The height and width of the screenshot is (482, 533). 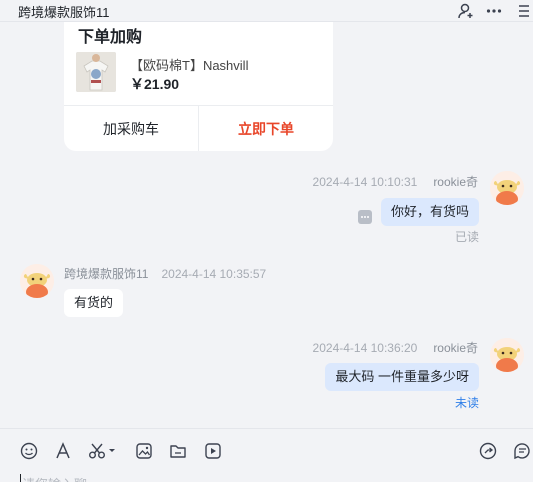 What do you see at coordinates (198, 82) in the screenshot?
I see `product-order-card: 下单加购 【欧码棉T】Nashvill ￥21.90 加采购车 立即下单` at bounding box center [198, 82].